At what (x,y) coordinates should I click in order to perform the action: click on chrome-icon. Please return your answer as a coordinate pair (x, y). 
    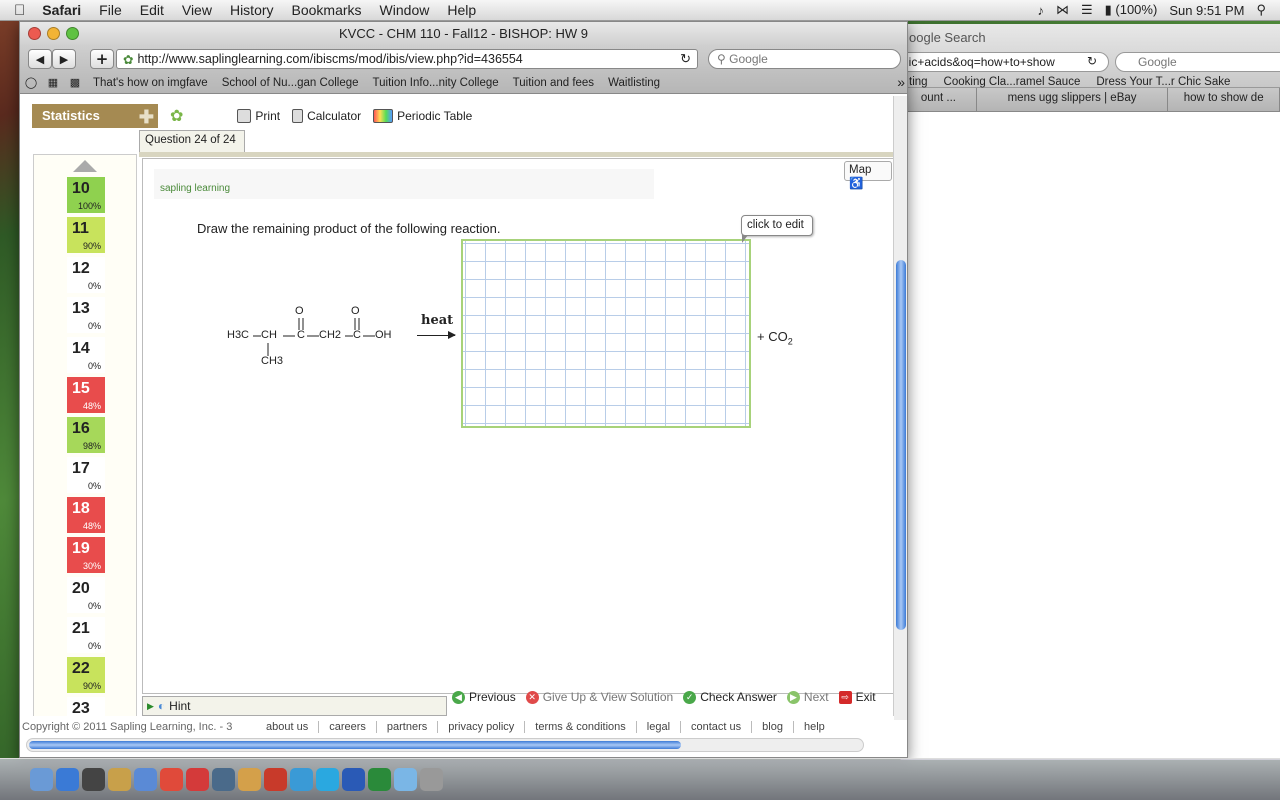
    Looking at the image, I should click on (171, 779).